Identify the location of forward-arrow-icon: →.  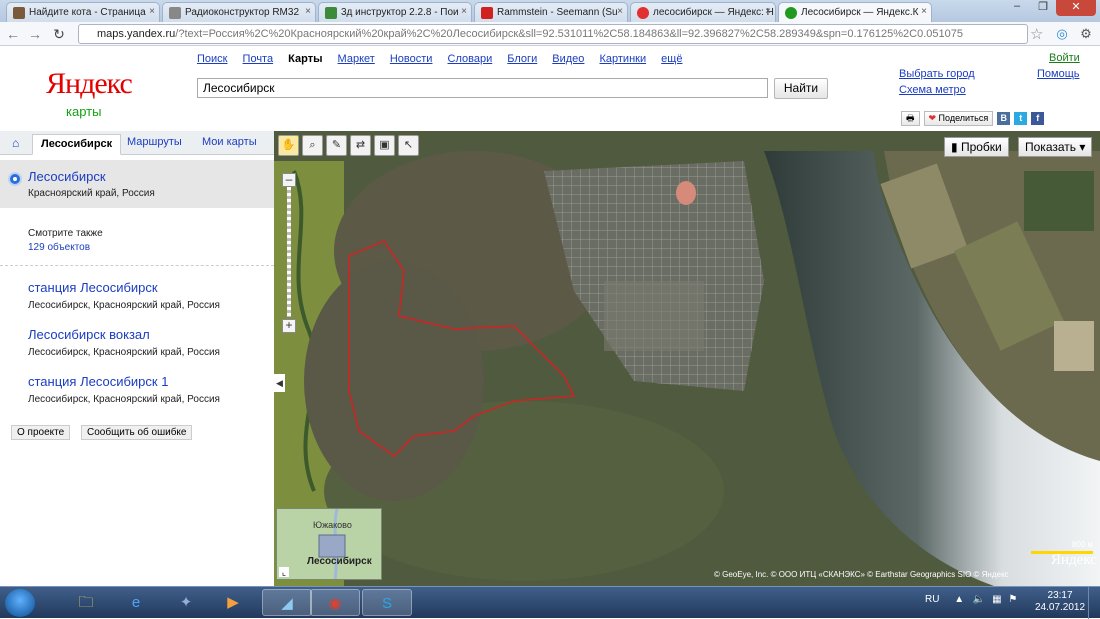
(35, 34).